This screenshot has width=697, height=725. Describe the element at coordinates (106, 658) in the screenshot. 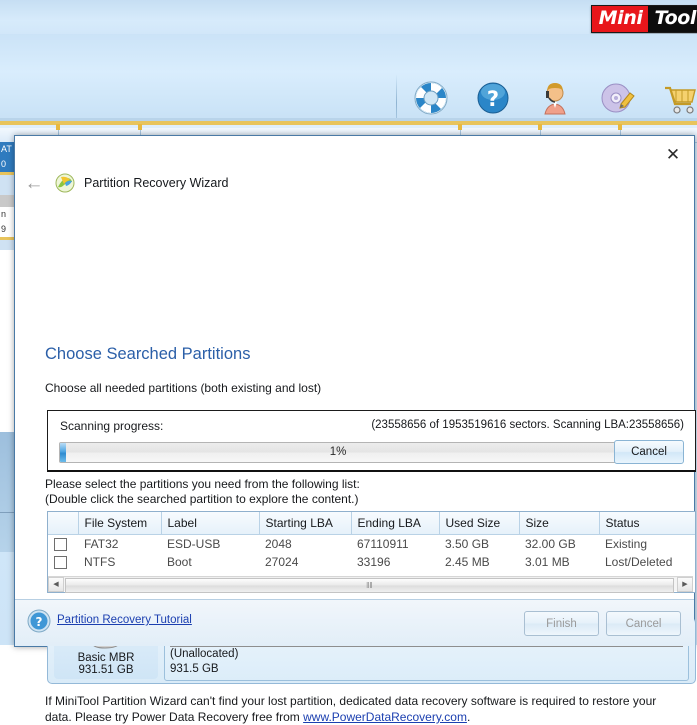

I see `disk-type: Basic MBR` at that location.